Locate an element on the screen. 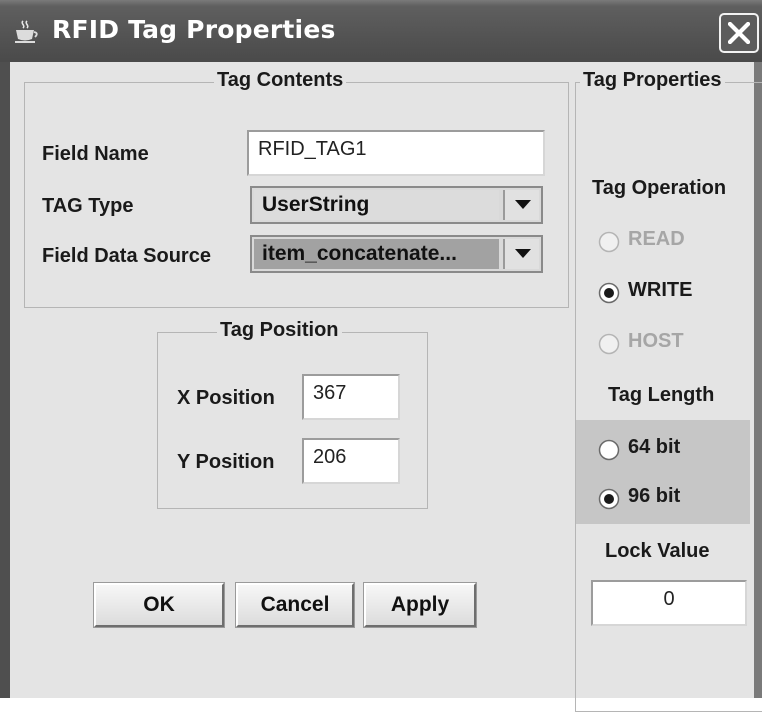  ok-button: OK is located at coordinates (159, 605).